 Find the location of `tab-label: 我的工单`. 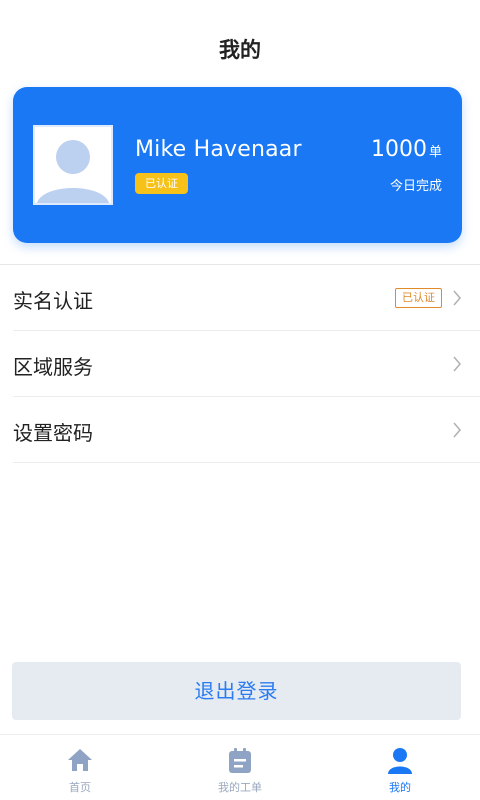

tab-label: 我的工单 is located at coordinates (240, 787).